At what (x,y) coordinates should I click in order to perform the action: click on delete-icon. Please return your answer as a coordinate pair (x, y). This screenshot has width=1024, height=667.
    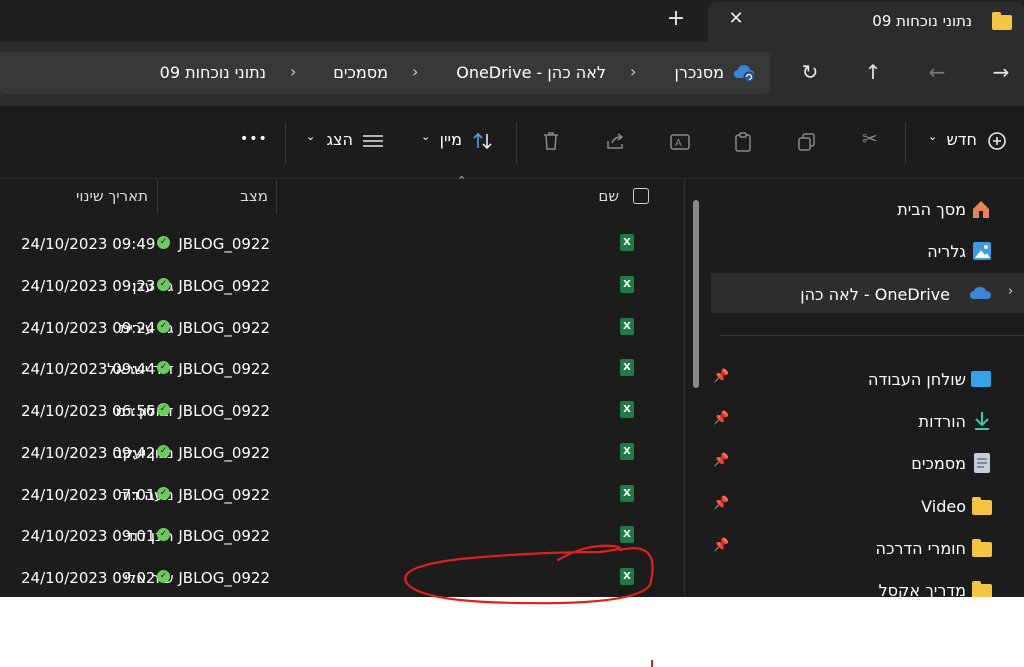
    Looking at the image, I should click on (551, 141).